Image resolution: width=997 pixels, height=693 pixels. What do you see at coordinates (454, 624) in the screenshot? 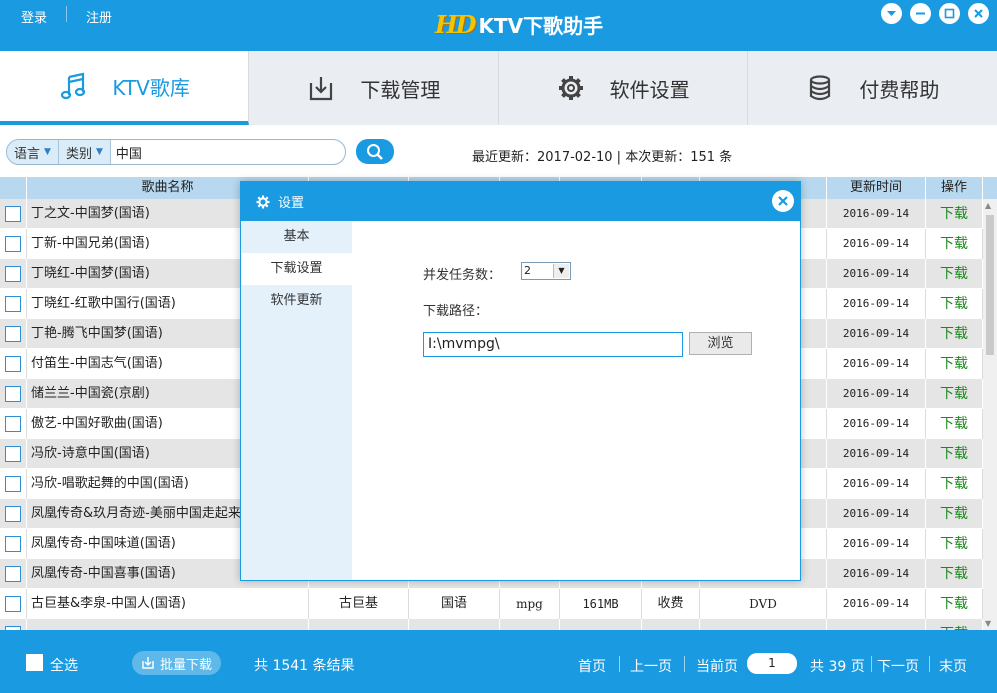
I see `language-cell` at bounding box center [454, 624].